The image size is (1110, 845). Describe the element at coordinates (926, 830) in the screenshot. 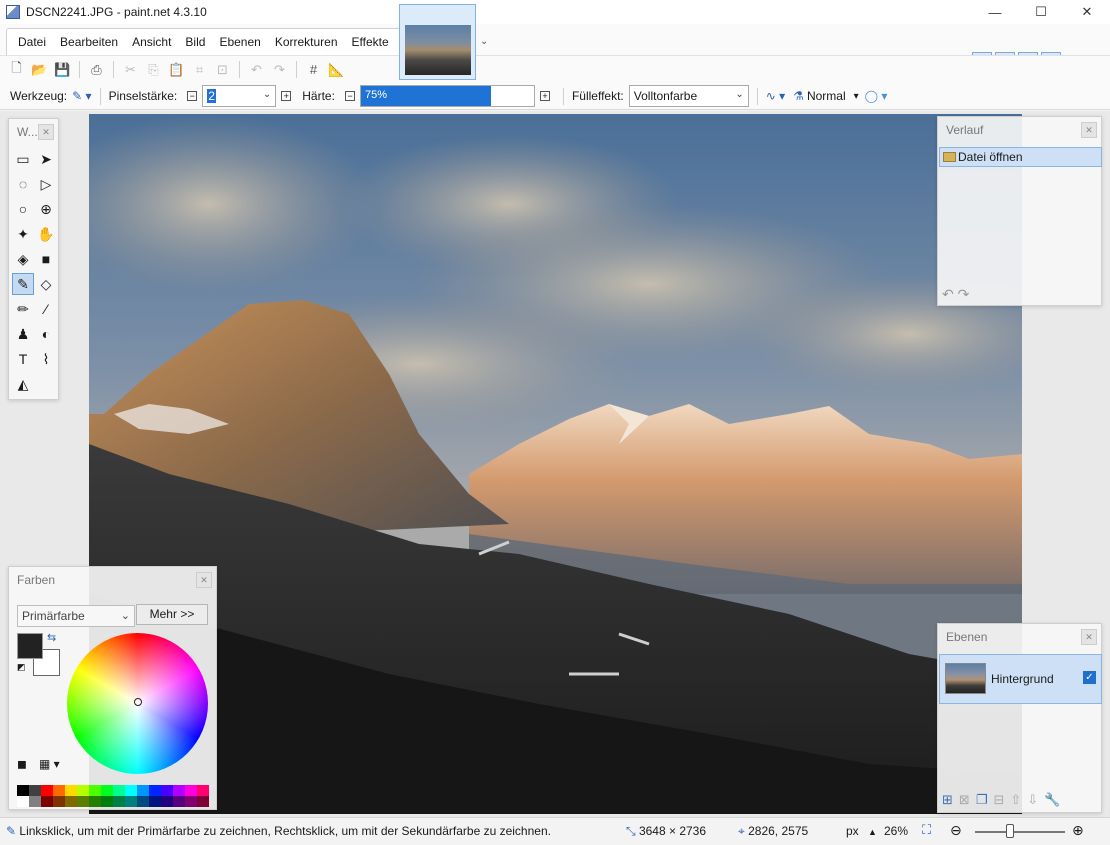

I see `zoom-to-window-icon: ⛶` at that location.